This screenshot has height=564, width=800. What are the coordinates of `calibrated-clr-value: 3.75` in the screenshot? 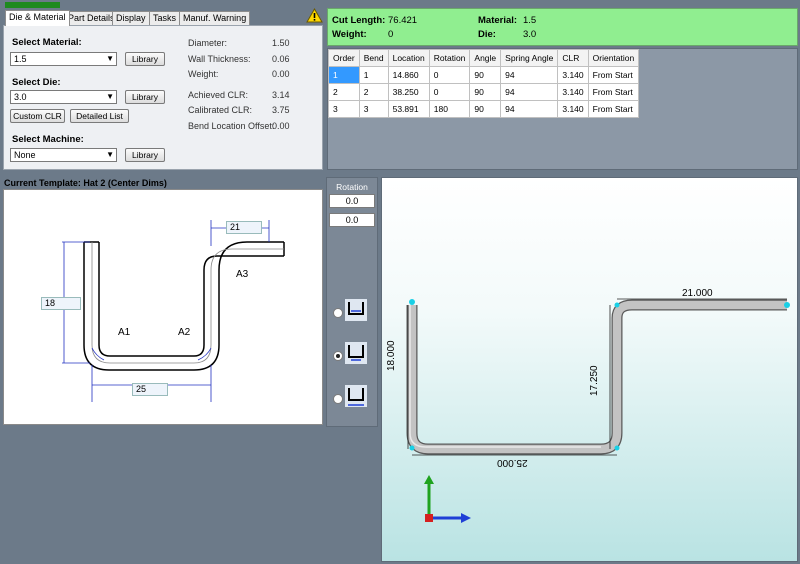 It's located at (281, 110).